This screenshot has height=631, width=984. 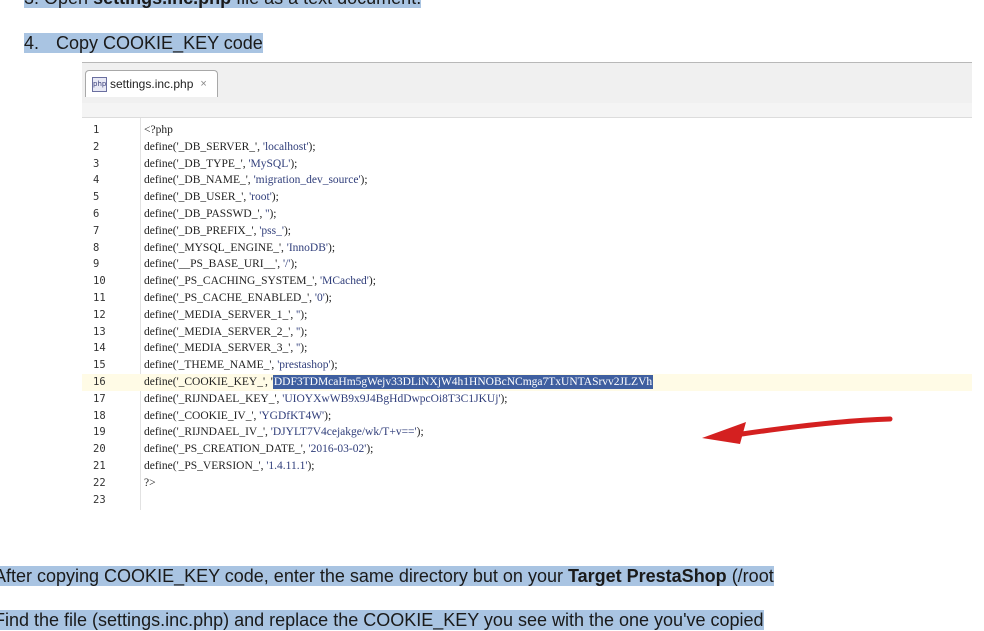 I want to click on code-line: 6 define('_DB_PASSWD_', '');, so click(x=527, y=214).